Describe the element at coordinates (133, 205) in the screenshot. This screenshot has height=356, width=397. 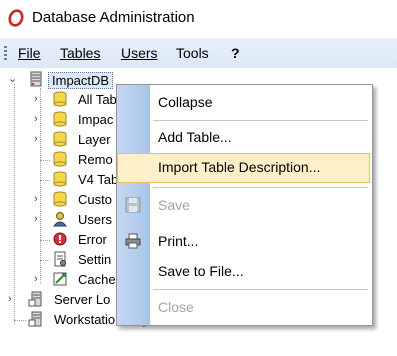
I see `floppy-disk-icon` at that location.